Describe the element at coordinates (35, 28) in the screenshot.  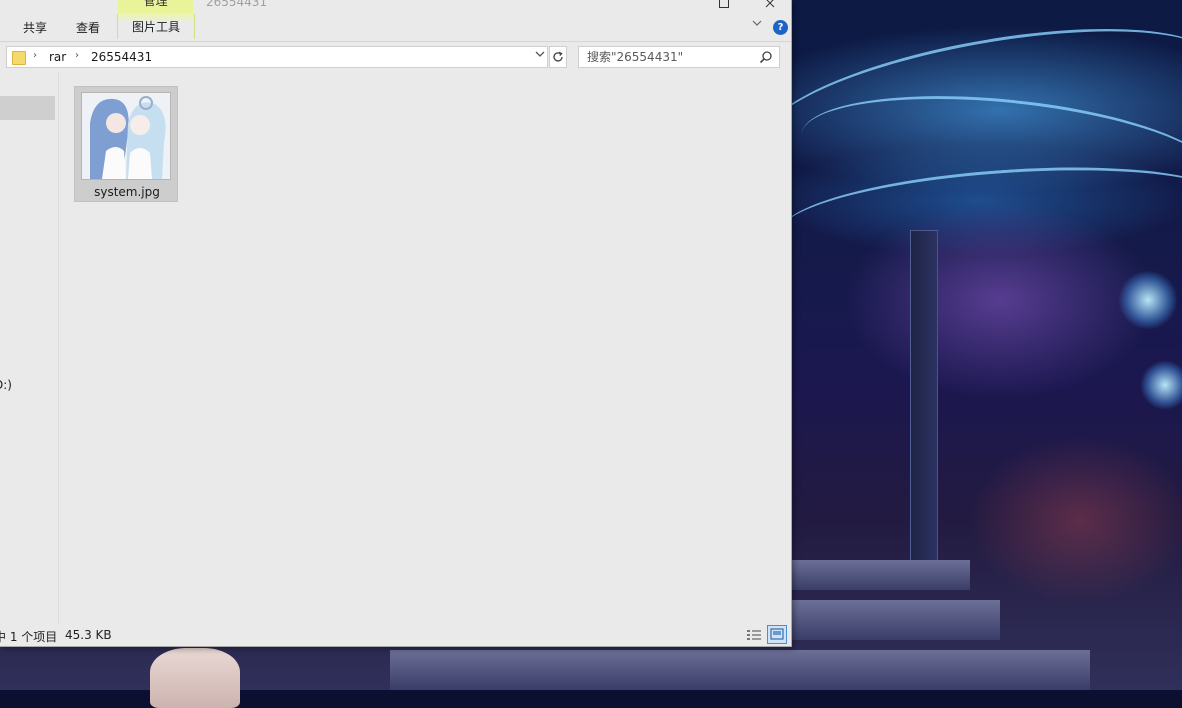
I see `tab-share: 共享` at that location.